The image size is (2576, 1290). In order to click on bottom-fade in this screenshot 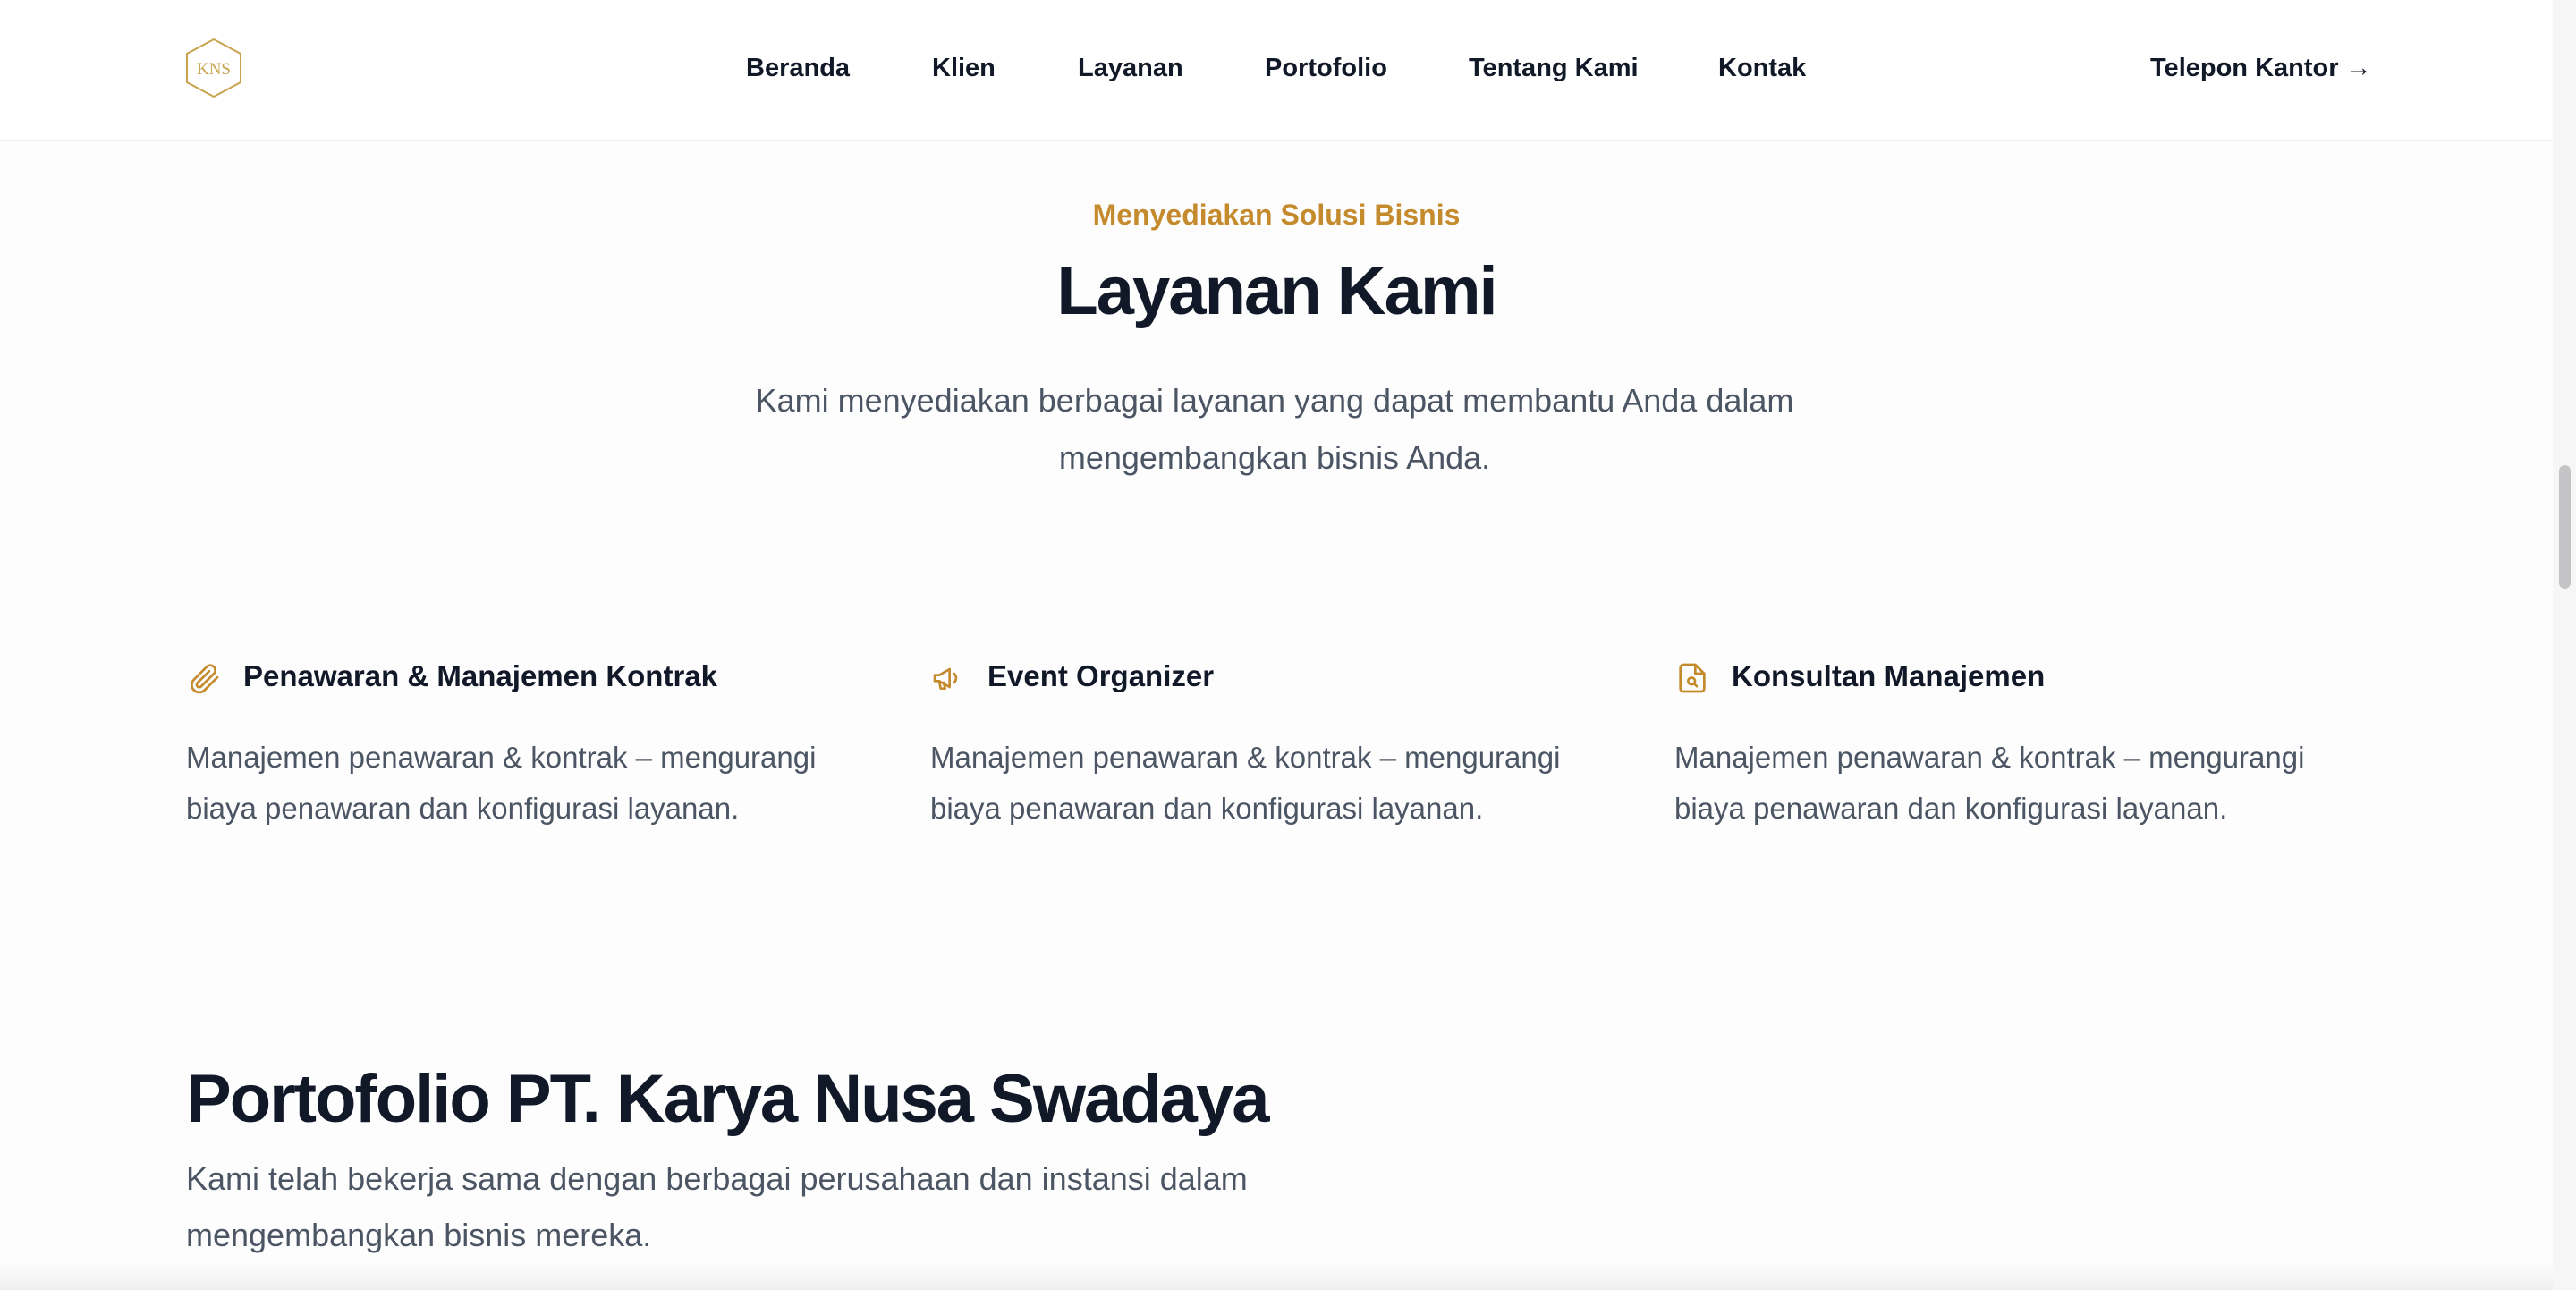, I will do `click(1276, 1276)`.